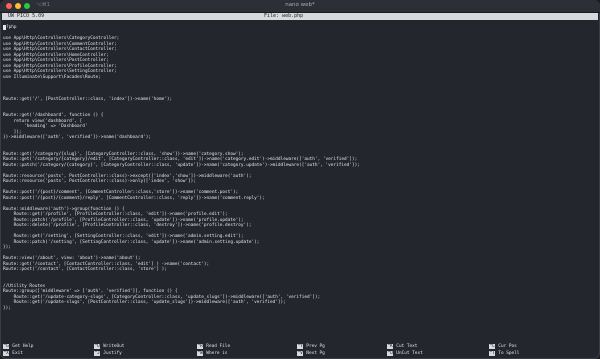 The width and height of the screenshot is (600, 359). I want to click on shortcut-justify: ^J Justify, so click(108, 353).